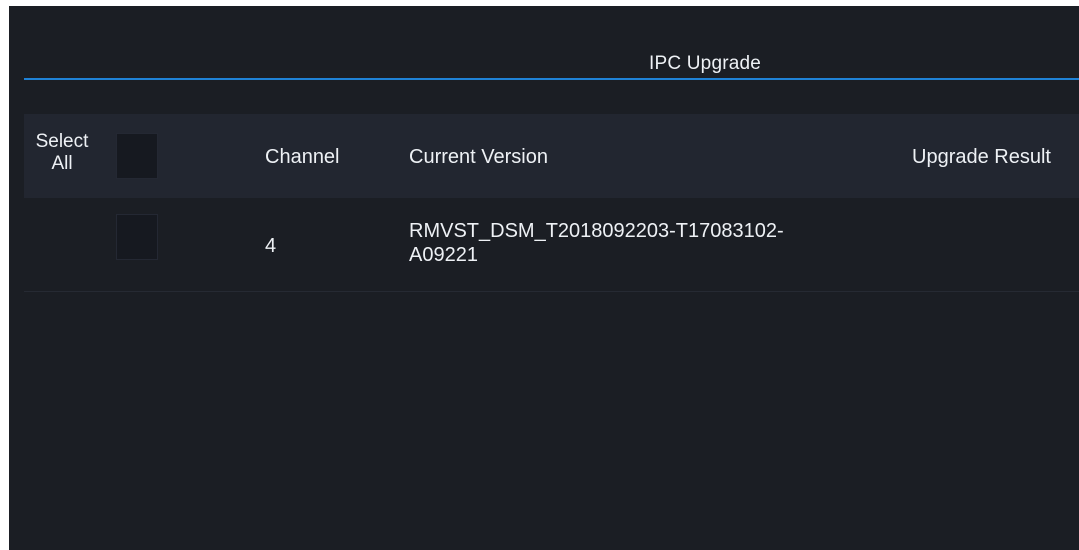 This screenshot has width=1079, height=550. I want to click on select-all-checkbox, so click(137, 156).